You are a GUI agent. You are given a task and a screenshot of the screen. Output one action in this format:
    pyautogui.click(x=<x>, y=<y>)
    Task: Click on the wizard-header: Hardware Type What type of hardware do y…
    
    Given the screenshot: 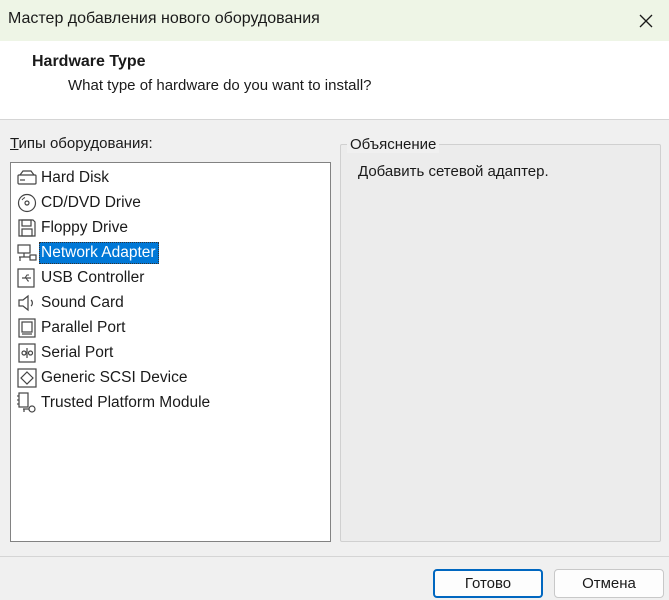 What is the action you would take?
    pyautogui.click(x=334, y=80)
    